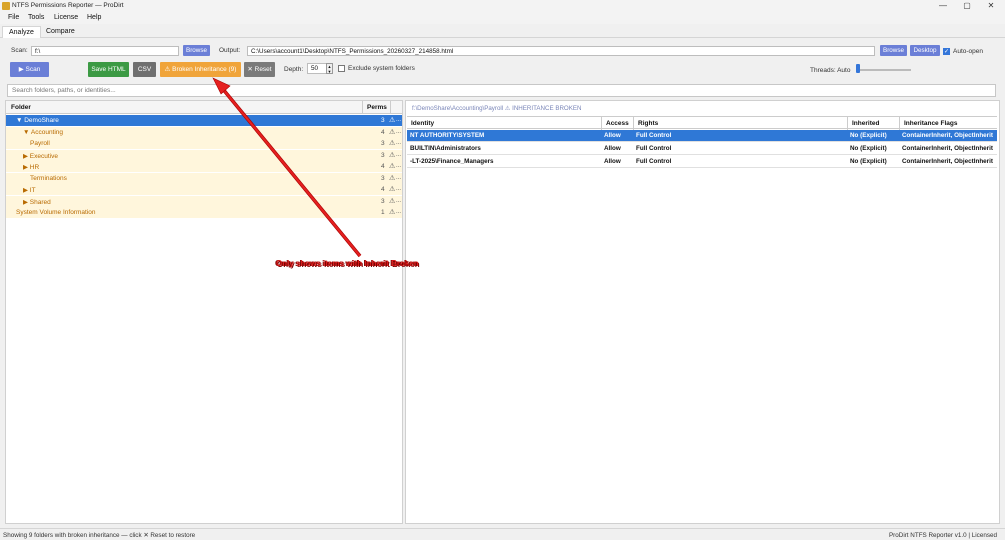 Image resolution: width=1005 pixels, height=540 pixels. I want to click on annotation-arrow, so click(287, 167).